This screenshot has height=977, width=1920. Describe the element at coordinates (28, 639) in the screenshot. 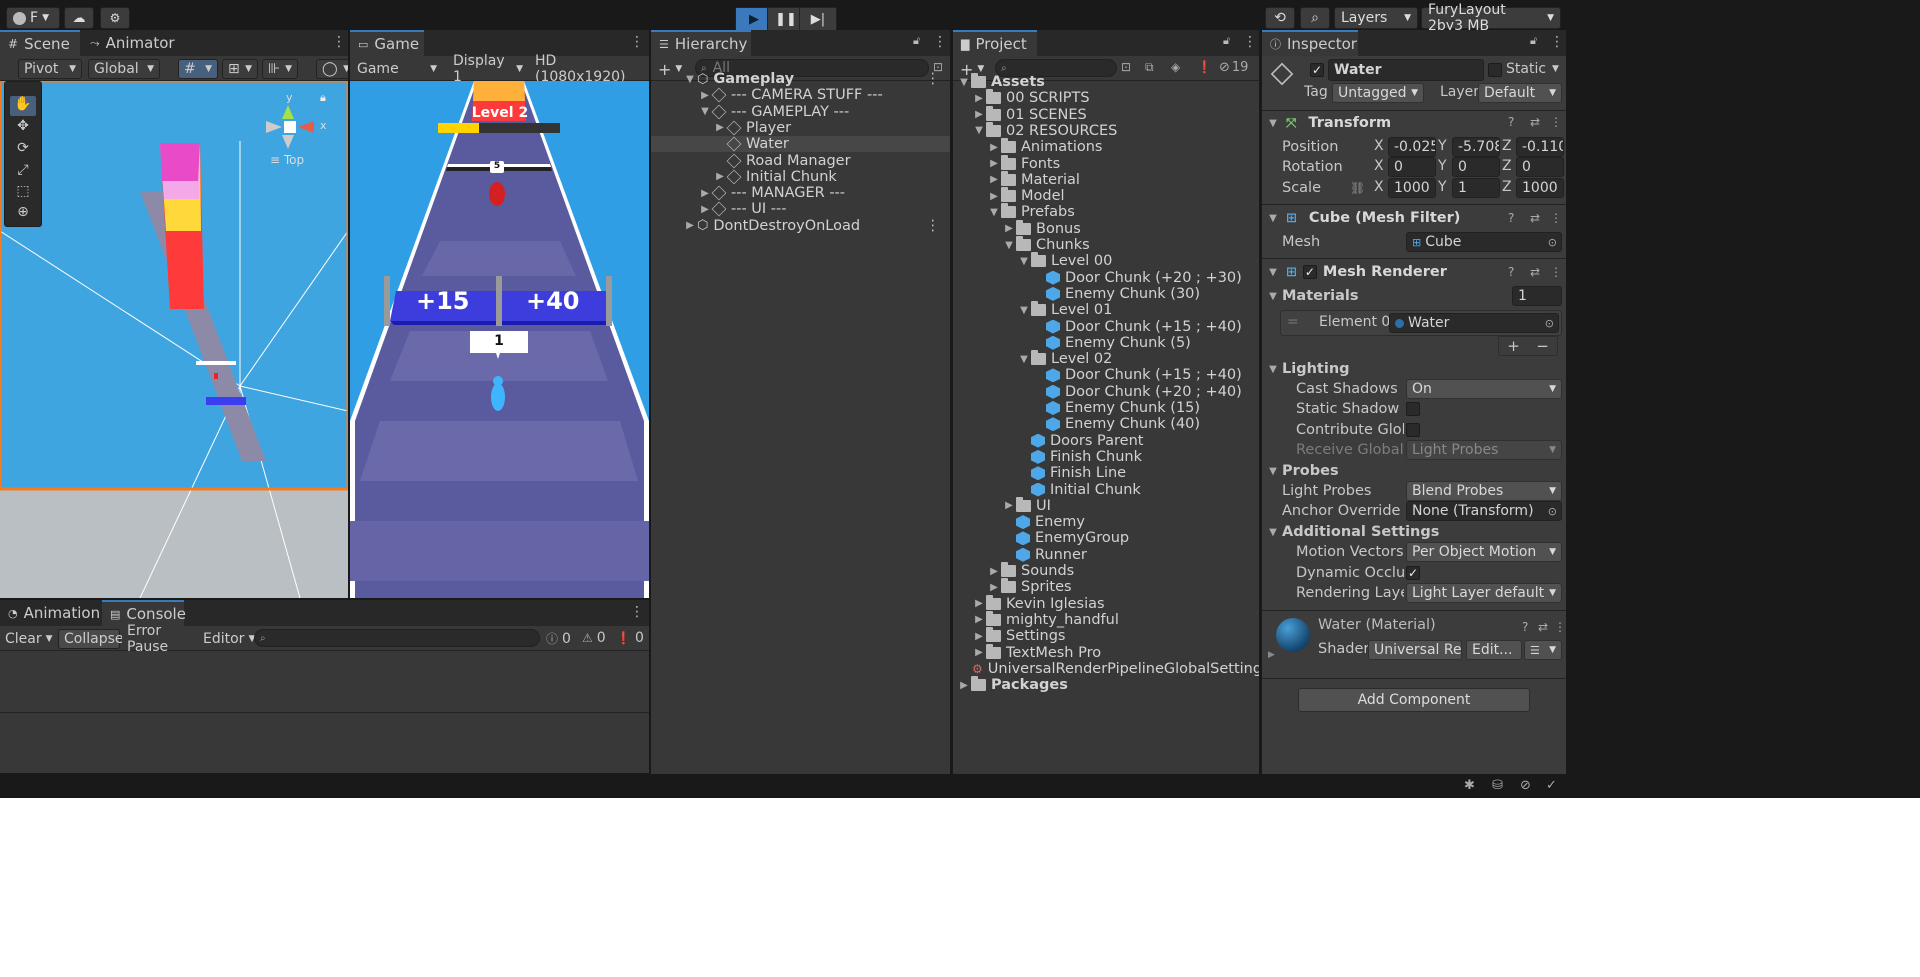

I see `clear-button: Clear ▼` at that location.